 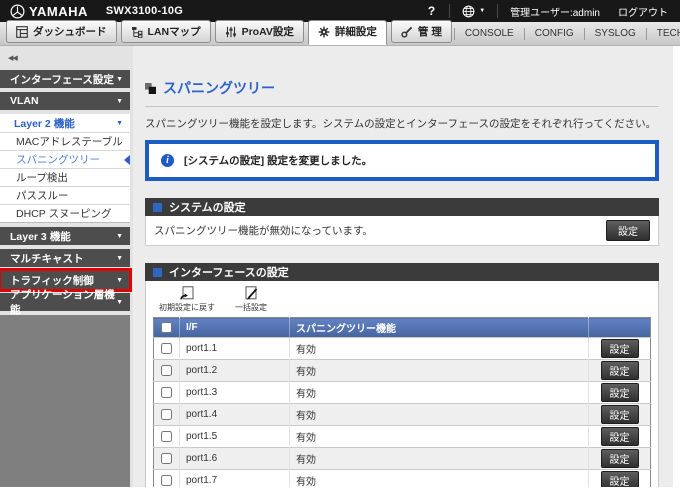 What do you see at coordinates (553, 33) in the screenshot?
I see `link-config: CONFIG` at bounding box center [553, 33].